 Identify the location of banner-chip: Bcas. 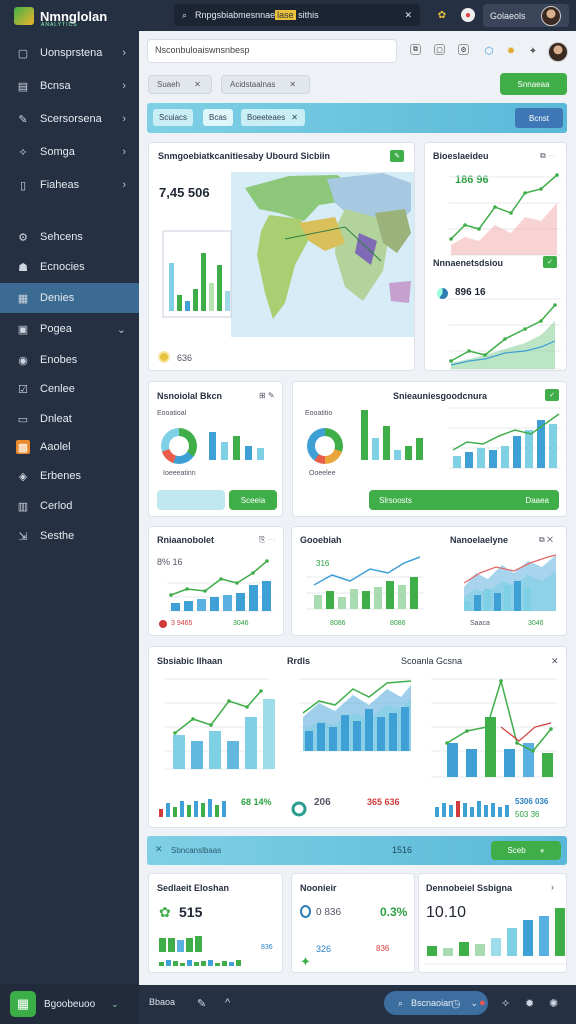
(218, 117).